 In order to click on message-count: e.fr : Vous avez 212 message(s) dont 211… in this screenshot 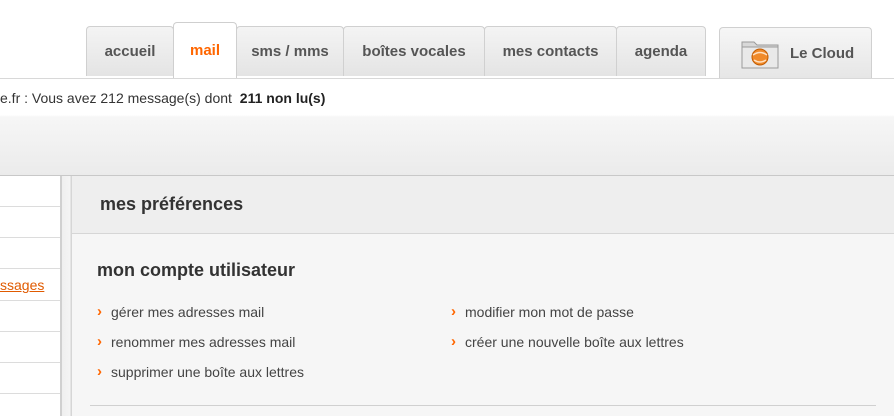, I will do `click(162, 98)`.